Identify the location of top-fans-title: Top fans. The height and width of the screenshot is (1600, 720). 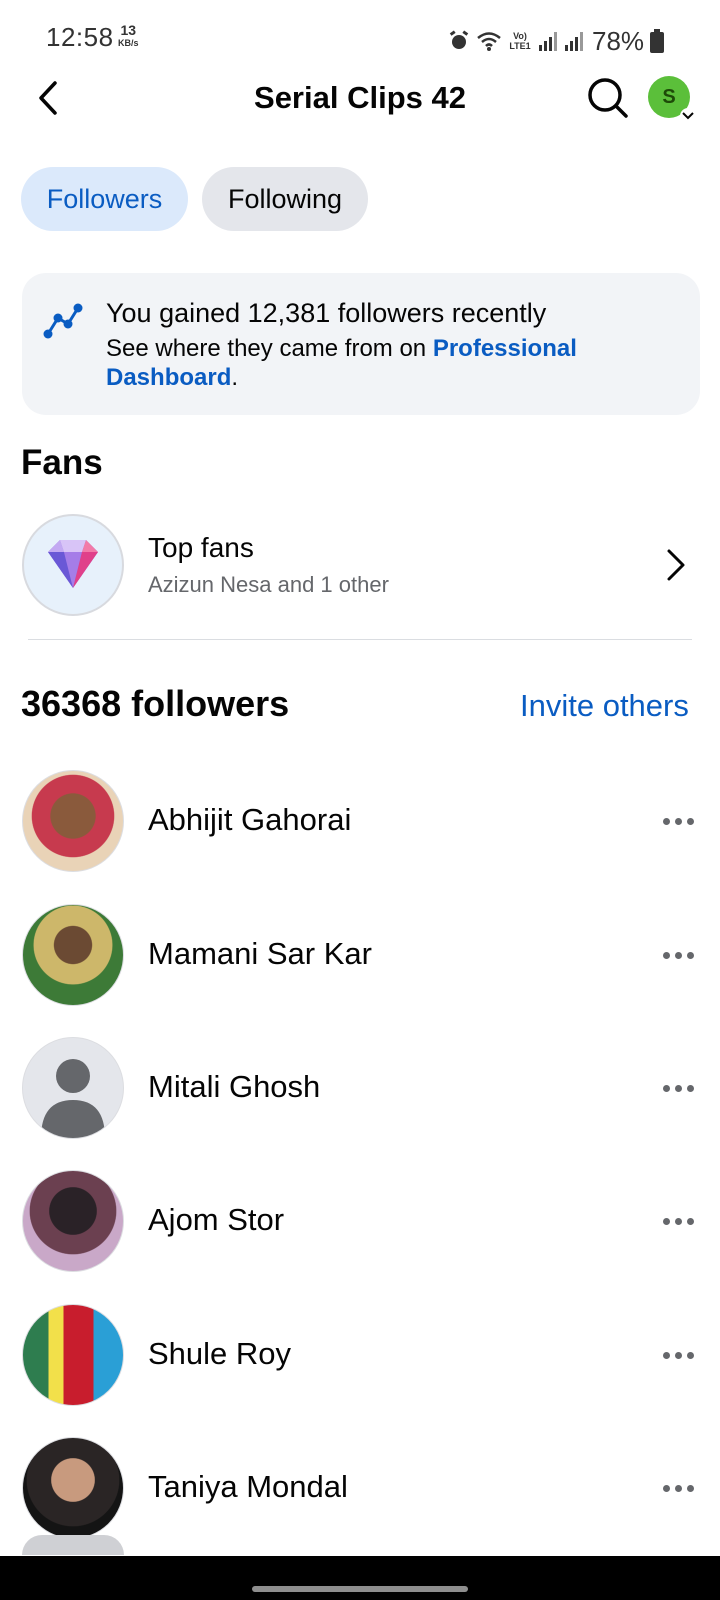
(201, 547).